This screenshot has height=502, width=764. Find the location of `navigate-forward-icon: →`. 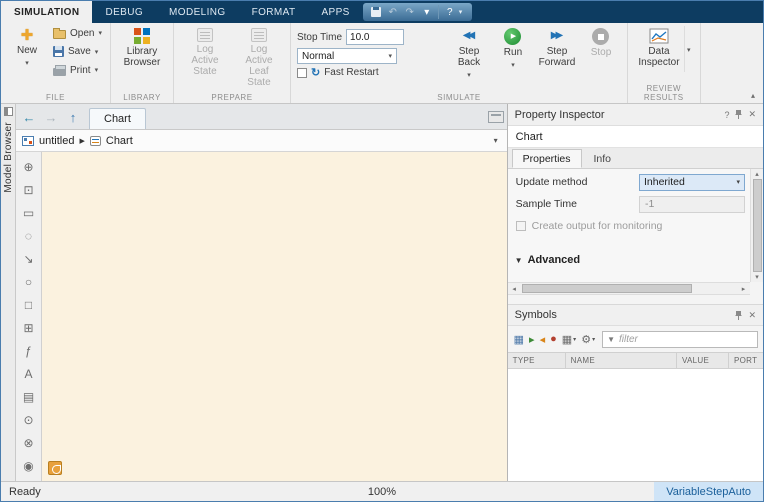

navigate-forward-icon: → is located at coordinates (51, 117).